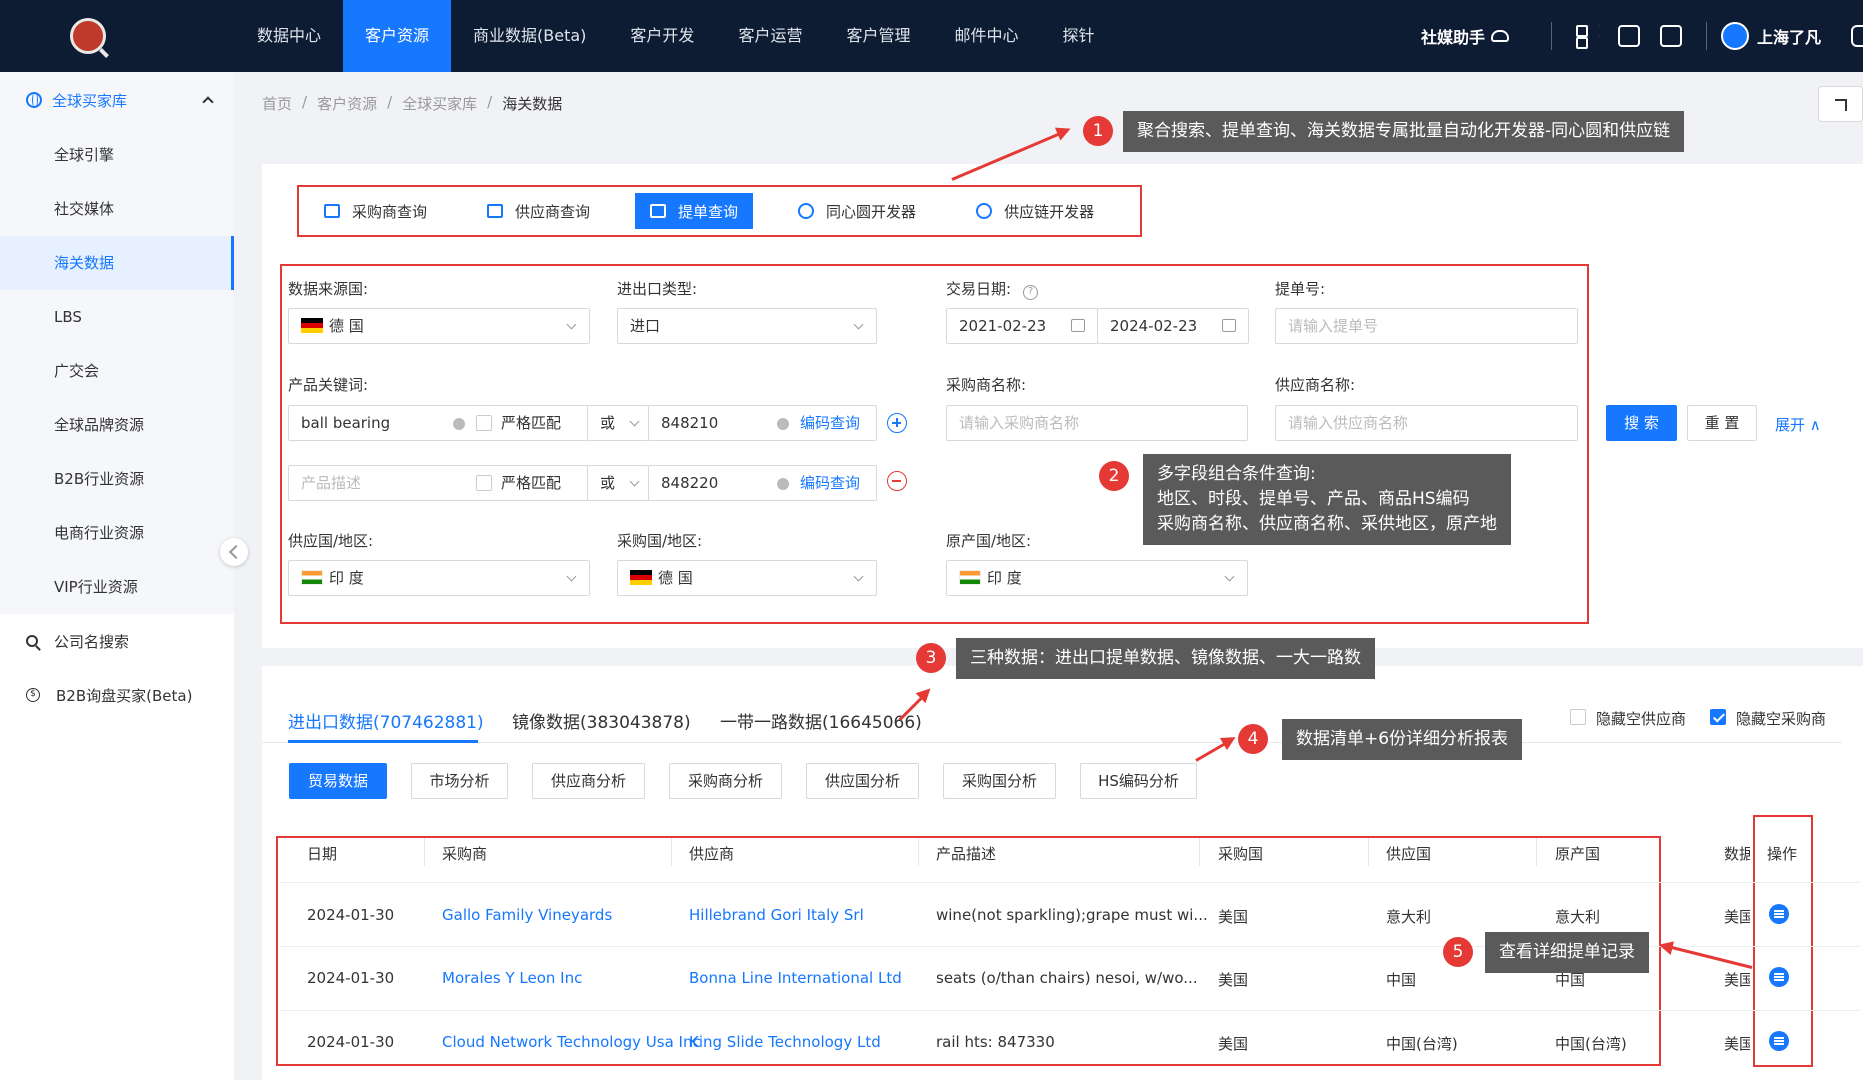 This screenshot has height=1080, width=1863. What do you see at coordinates (397, 36) in the screenshot?
I see `nav-customer-resources: 客户资源` at bounding box center [397, 36].